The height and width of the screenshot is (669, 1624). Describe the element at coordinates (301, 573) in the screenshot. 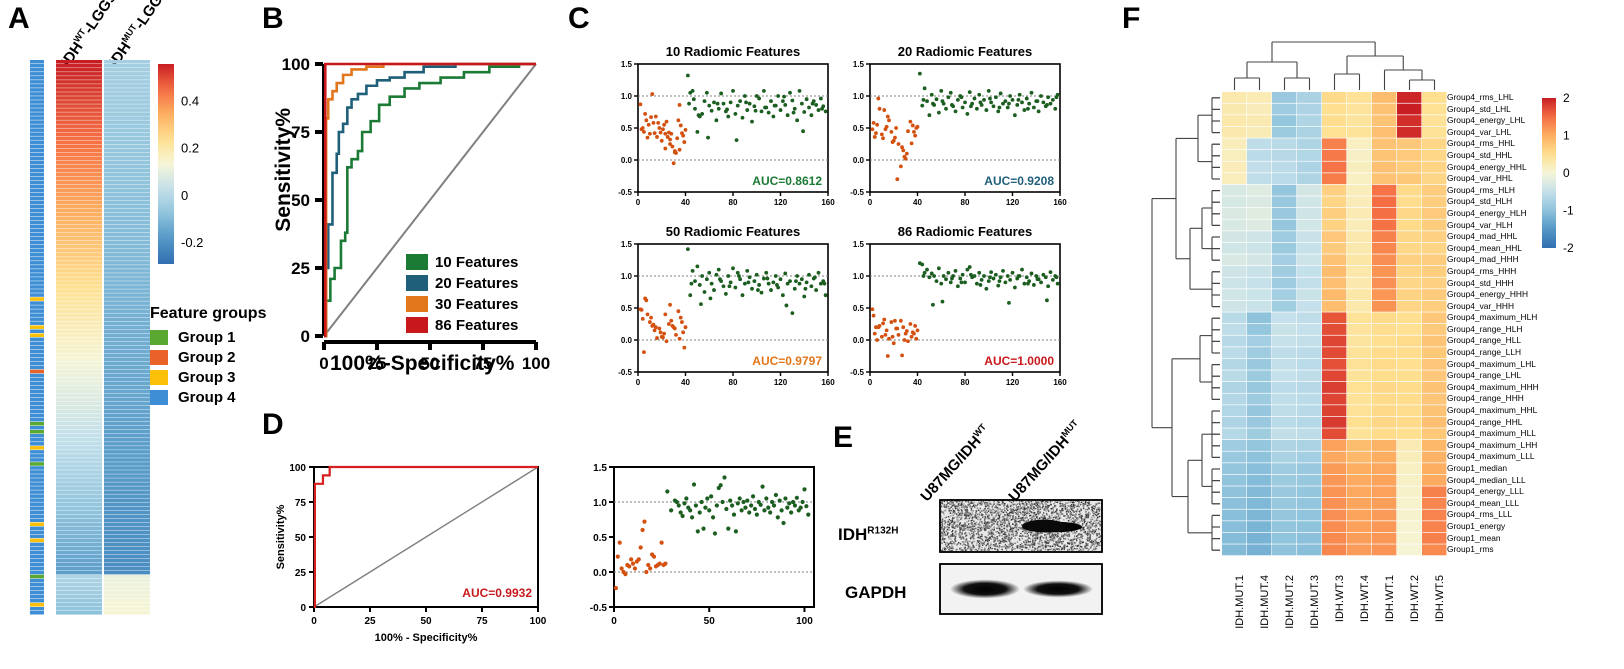

I see `svg-text: 25` at that location.